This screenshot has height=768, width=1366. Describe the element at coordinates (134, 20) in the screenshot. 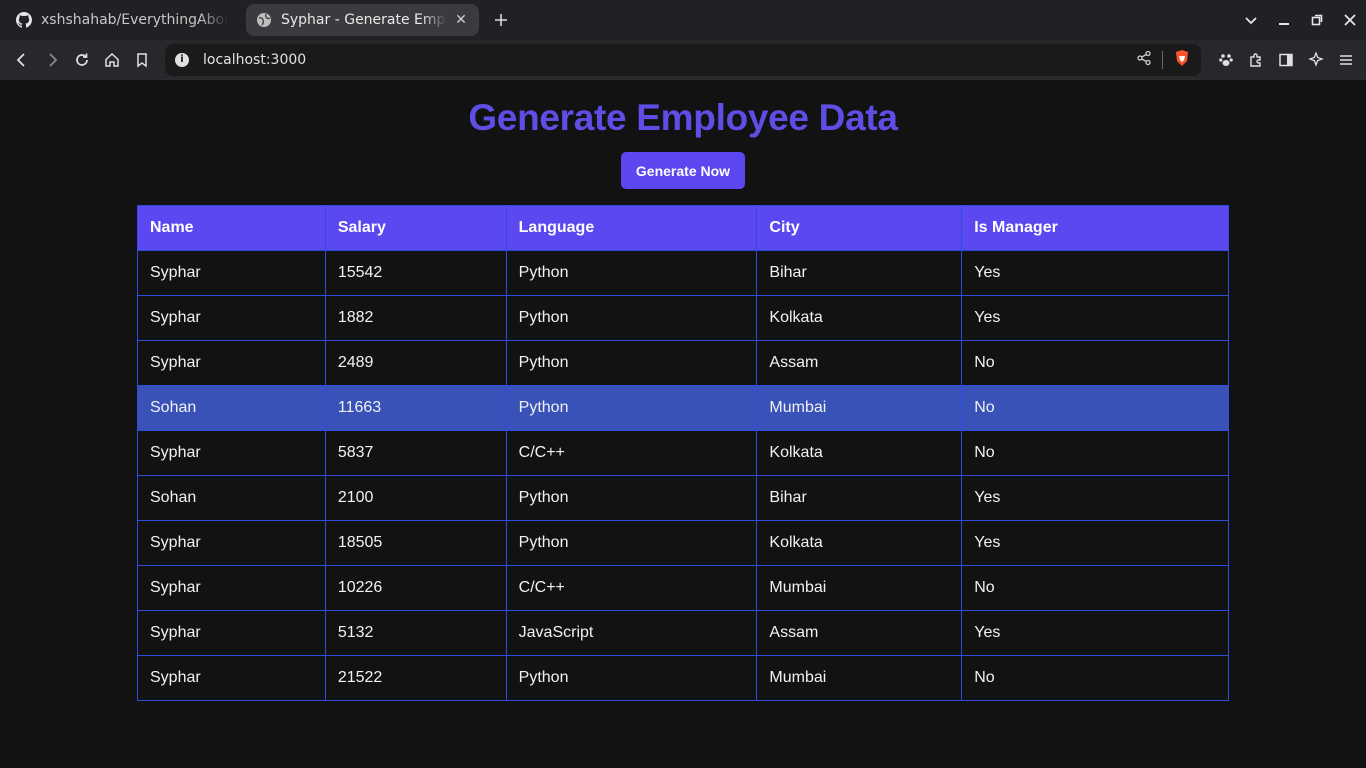

I see `tab-title: xshshahab/EverythingAbout` at that location.